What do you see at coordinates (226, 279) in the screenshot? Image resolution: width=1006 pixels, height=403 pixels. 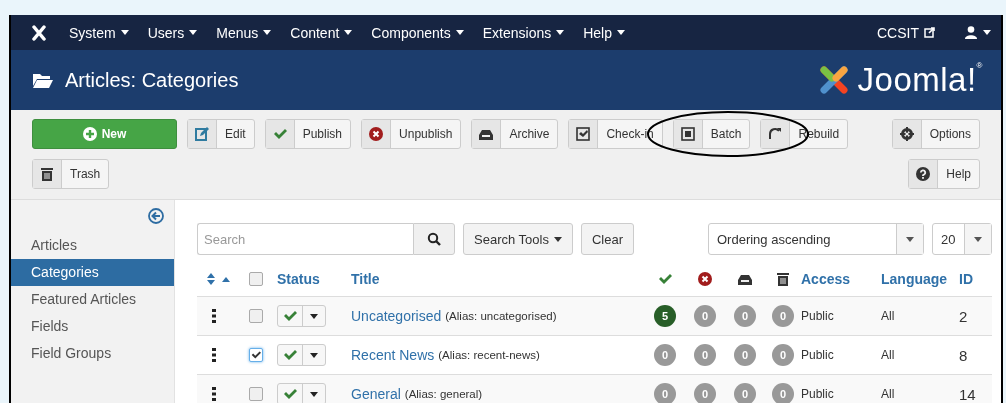 I see `caret-up-icon` at bounding box center [226, 279].